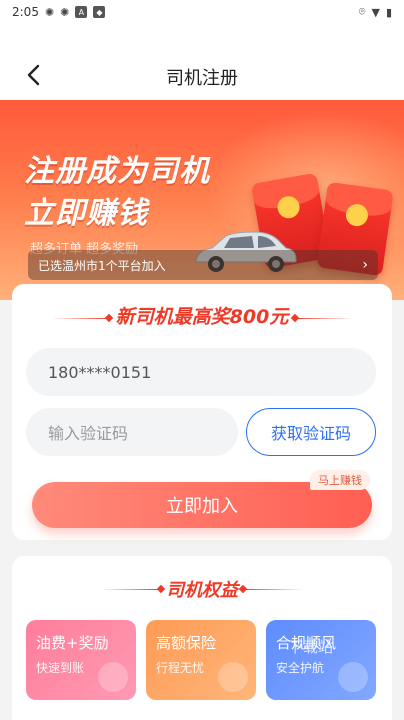 This screenshot has height=720, width=404. I want to click on benefit-title: 油费+奖励, so click(72, 643).